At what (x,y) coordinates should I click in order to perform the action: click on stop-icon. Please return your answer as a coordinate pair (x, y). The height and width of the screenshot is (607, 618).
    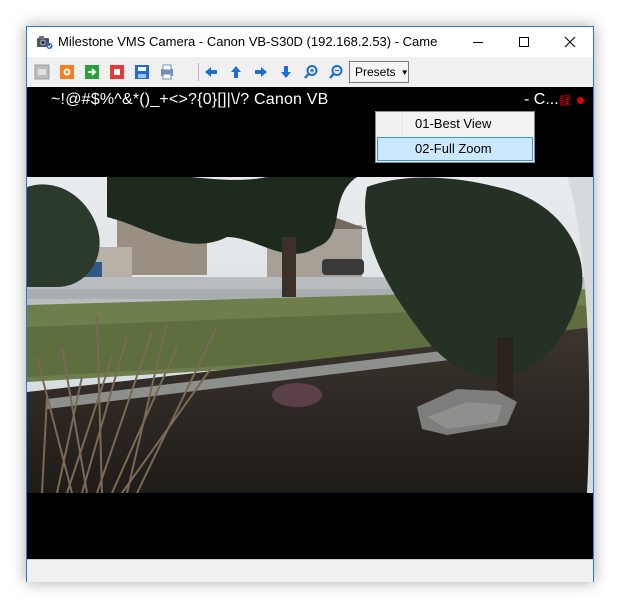
    Looking at the image, I should click on (117, 72).